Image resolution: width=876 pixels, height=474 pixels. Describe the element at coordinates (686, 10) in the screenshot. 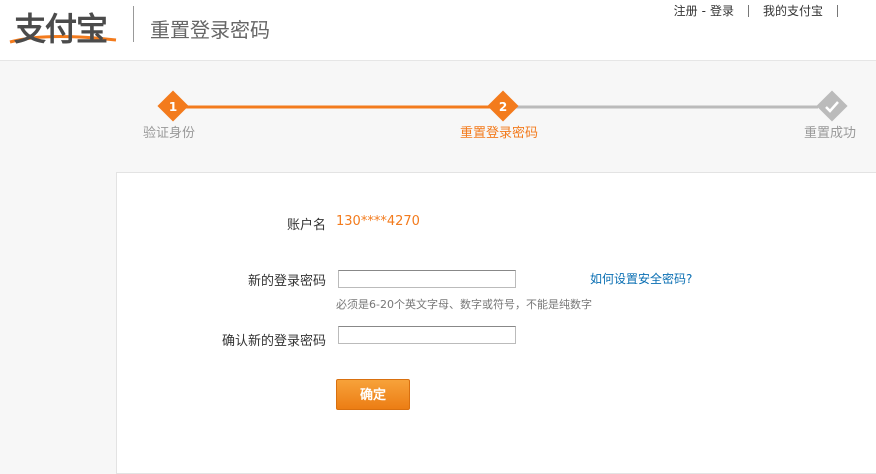

I see `register-link: 注册` at that location.